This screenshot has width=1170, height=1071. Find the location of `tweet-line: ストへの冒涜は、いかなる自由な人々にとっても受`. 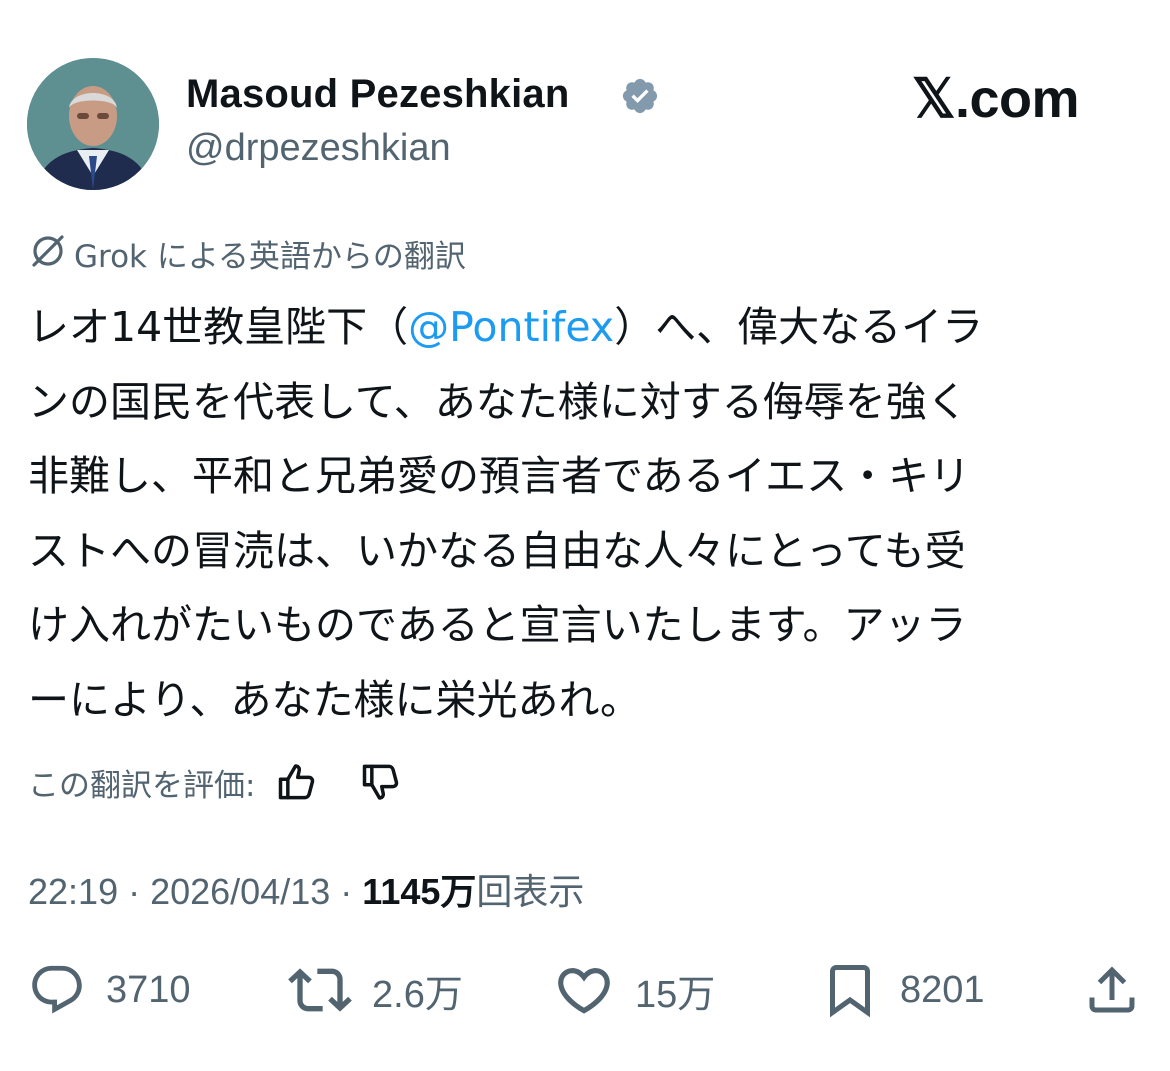

tweet-line: ストへの冒涜は、いかなる自由な人々にとっても受 is located at coordinates (497, 550).